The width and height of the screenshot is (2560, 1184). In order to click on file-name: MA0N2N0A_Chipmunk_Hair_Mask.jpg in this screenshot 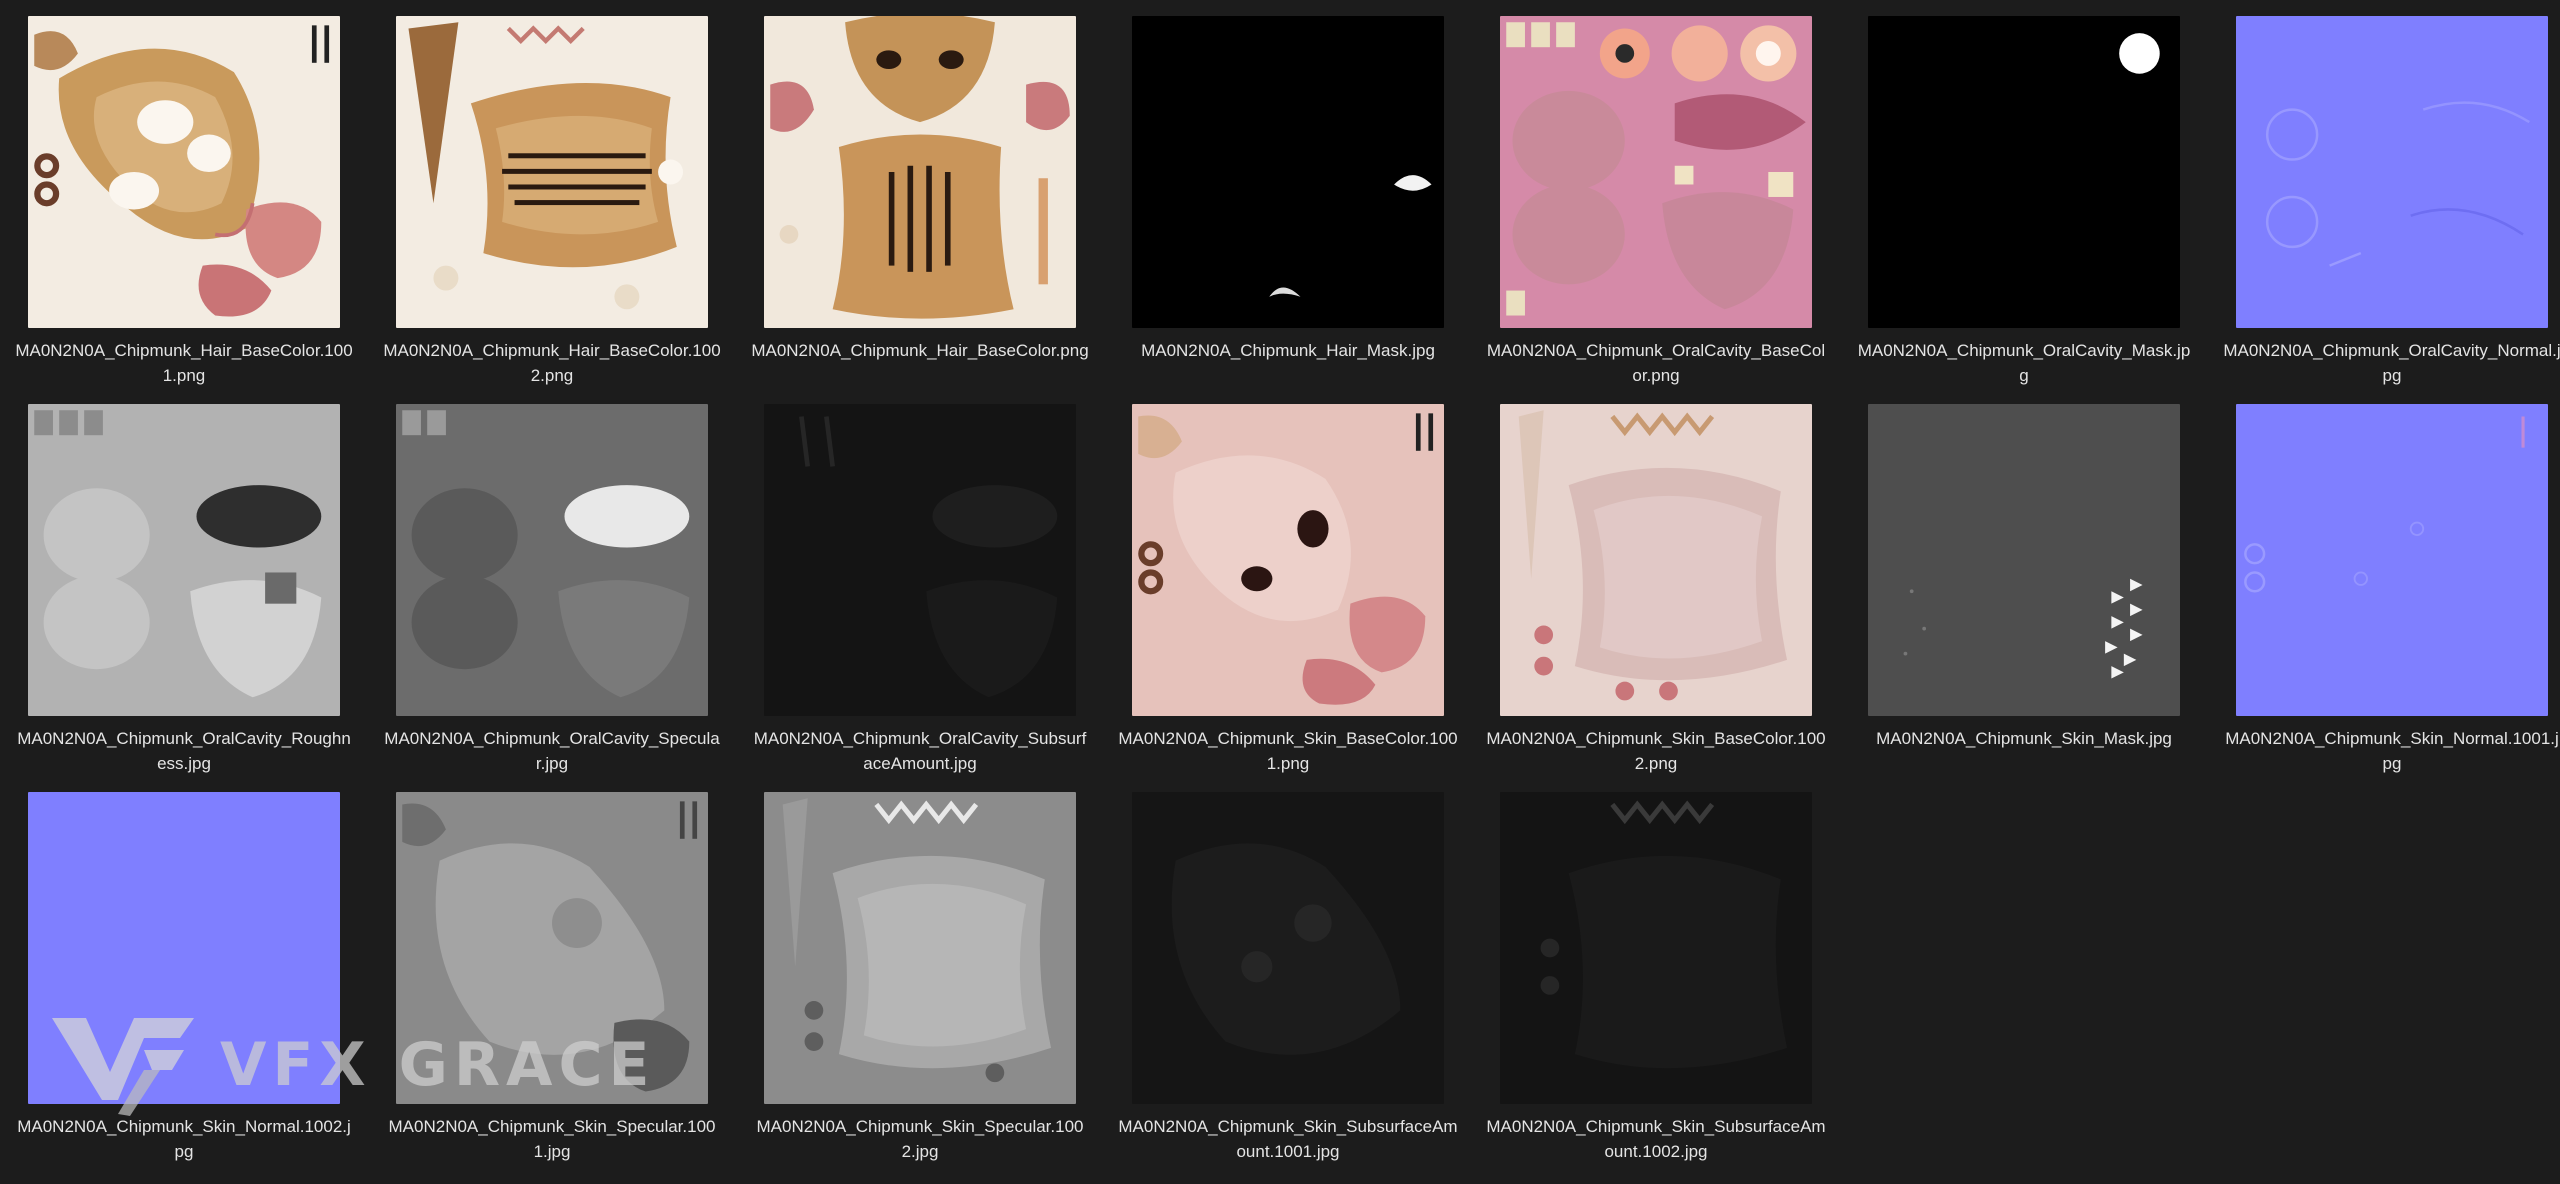, I will do `click(1288, 350)`.